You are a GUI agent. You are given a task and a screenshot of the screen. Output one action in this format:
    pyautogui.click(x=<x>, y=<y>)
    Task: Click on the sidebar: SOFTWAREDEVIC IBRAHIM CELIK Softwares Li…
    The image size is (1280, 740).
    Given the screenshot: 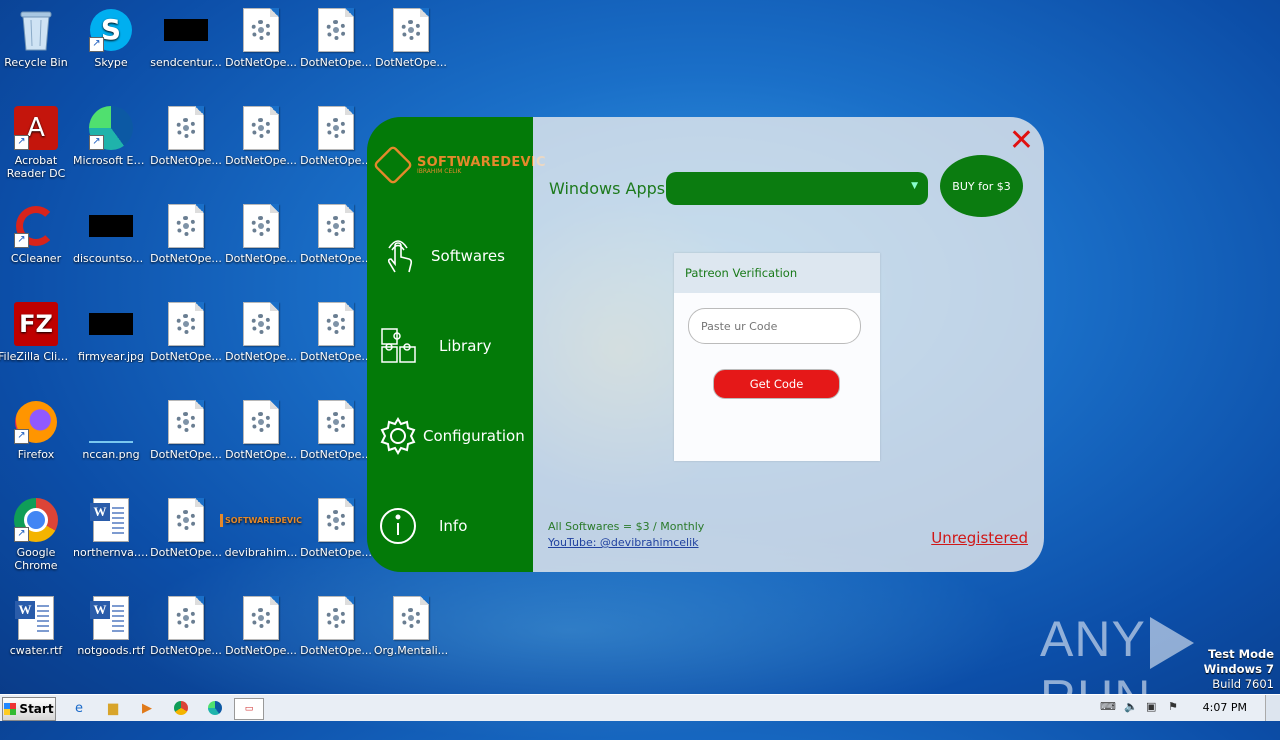 What is the action you would take?
    pyautogui.click(x=456, y=344)
    